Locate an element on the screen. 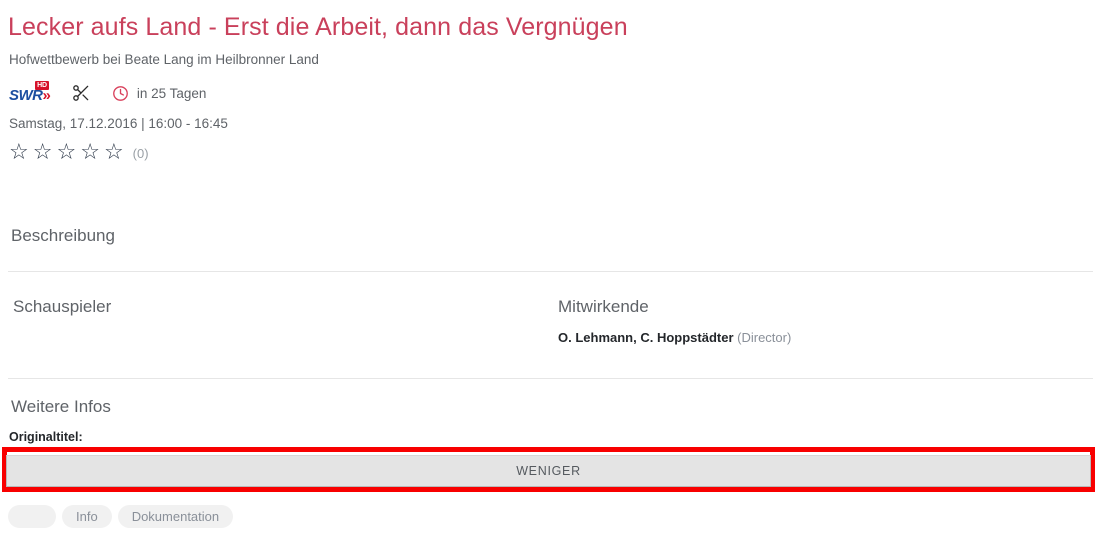  section-heading-schauspieler: Schauspieler is located at coordinates (62, 306).